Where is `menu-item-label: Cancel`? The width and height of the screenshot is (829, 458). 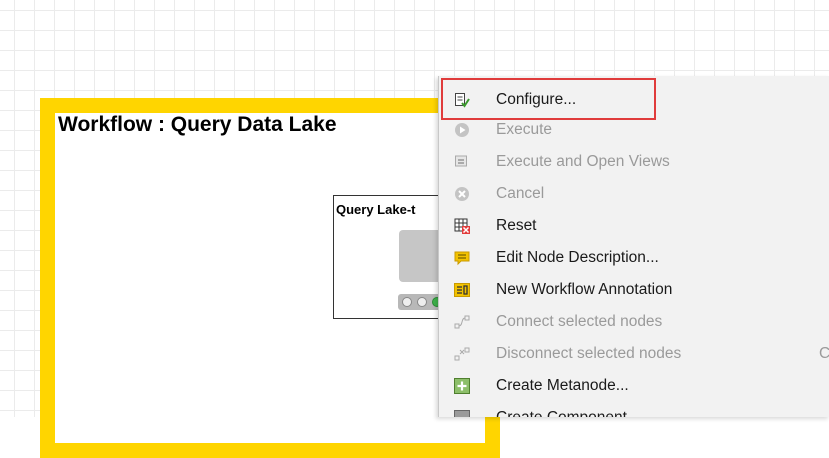 menu-item-label: Cancel is located at coordinates (520, 193).